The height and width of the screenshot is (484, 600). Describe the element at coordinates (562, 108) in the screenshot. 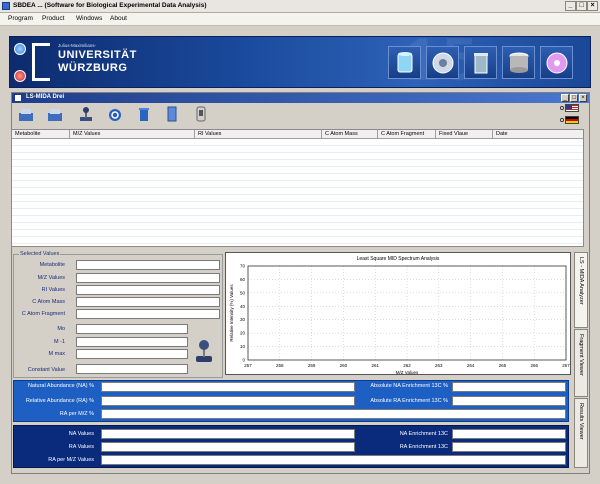

I see `language-radio-en` at that location.